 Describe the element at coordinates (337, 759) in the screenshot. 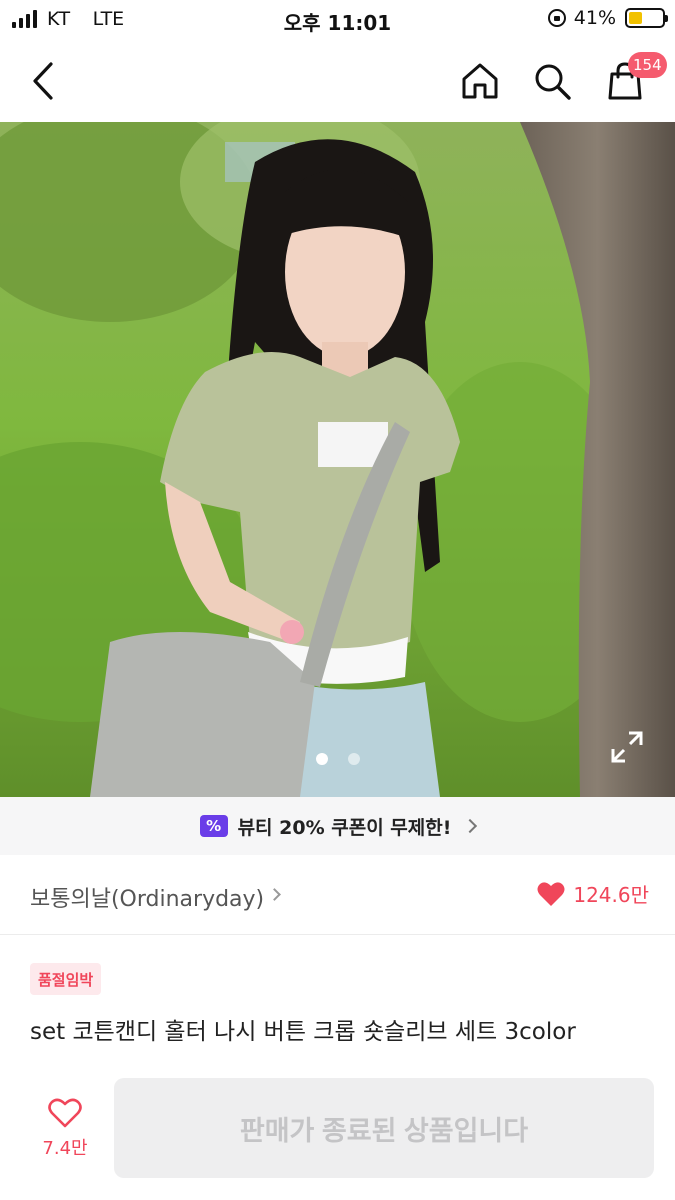

I see `gallery-dots` at that location.